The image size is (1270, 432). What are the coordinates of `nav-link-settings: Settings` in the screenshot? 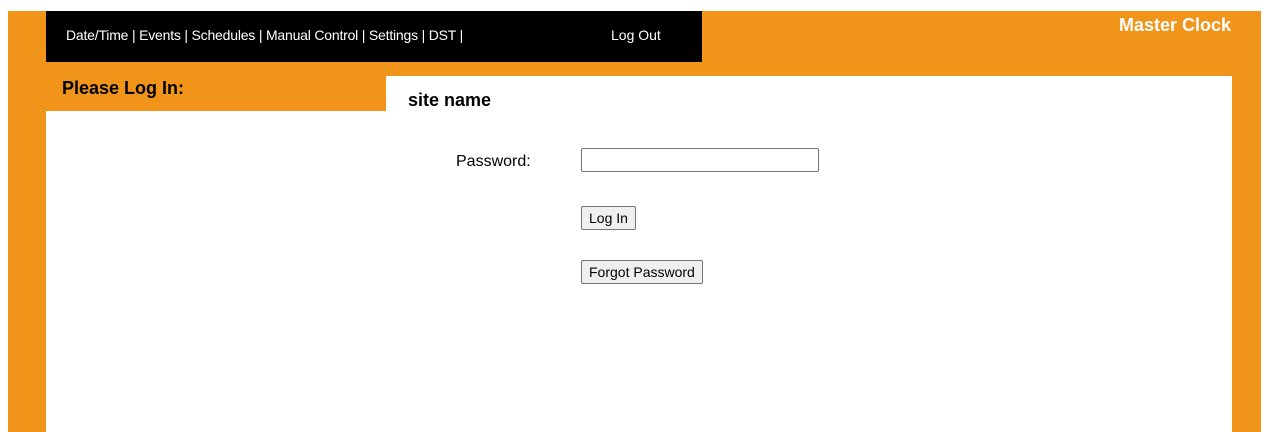 It's located at (393, 35).